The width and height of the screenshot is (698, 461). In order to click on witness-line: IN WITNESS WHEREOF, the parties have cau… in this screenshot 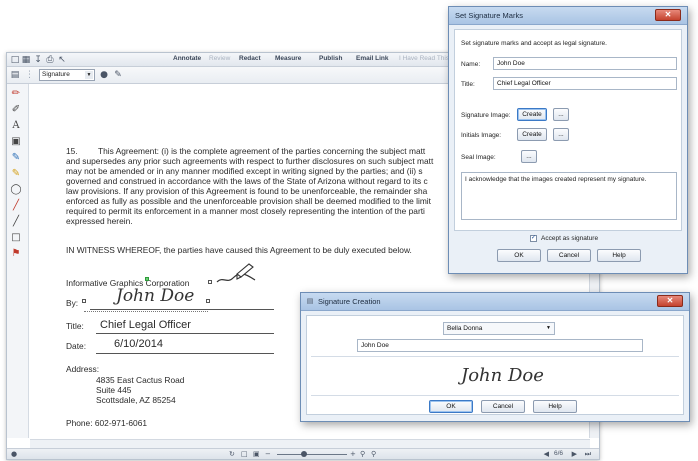, I will do `click(239, 250)`.